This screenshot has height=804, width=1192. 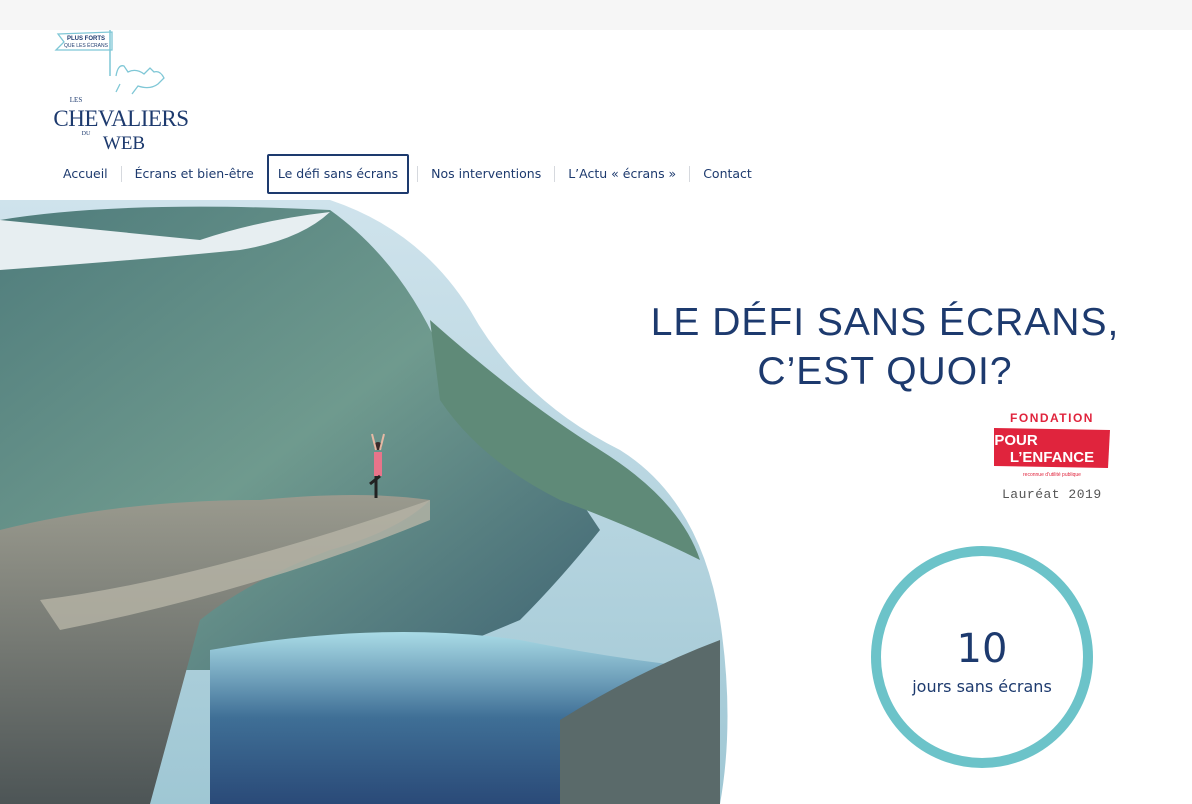 I want to click on nav-item-actu-ecrans: L’Actu « écrans », so click(x=622, y=174).